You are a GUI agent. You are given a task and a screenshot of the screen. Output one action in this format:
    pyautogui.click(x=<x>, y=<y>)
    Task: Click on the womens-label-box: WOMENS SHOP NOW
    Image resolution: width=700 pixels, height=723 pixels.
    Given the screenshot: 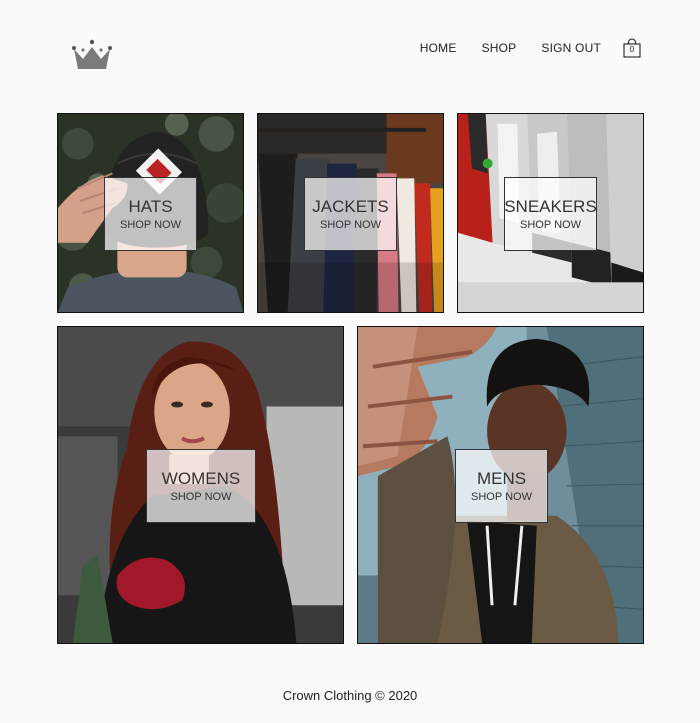 What is the action you would take?
    pyautogui.click(x=201, y=486)
    